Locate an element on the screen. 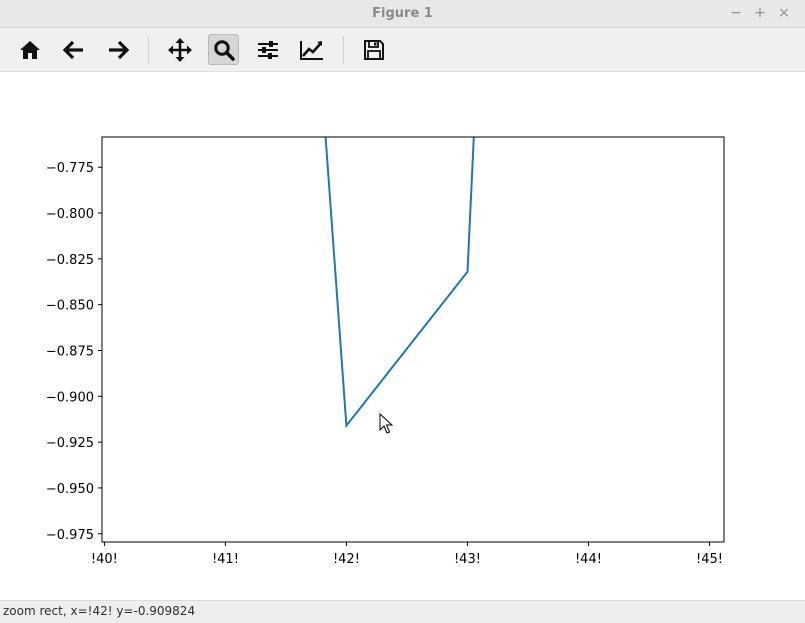 This screenshot has width=805, height=623. y-tick-label: −0.925 is located at coordinates (70, 443).